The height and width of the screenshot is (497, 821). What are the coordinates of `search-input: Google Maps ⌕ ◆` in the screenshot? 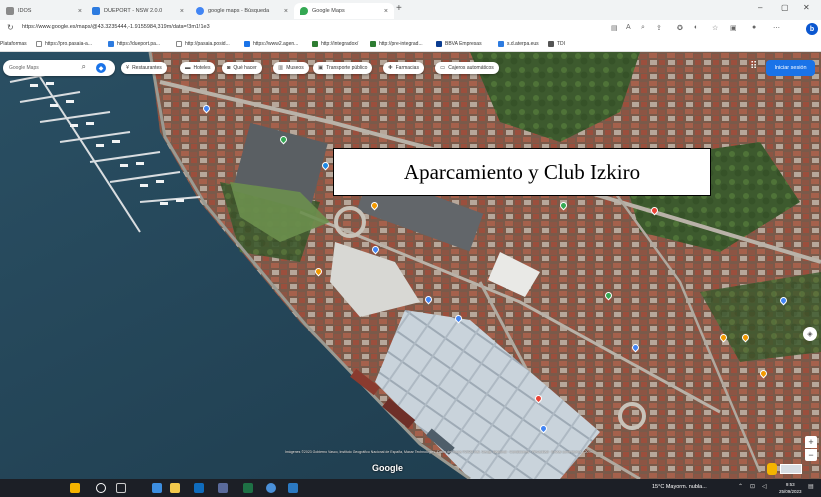 It's located at (59, 68).